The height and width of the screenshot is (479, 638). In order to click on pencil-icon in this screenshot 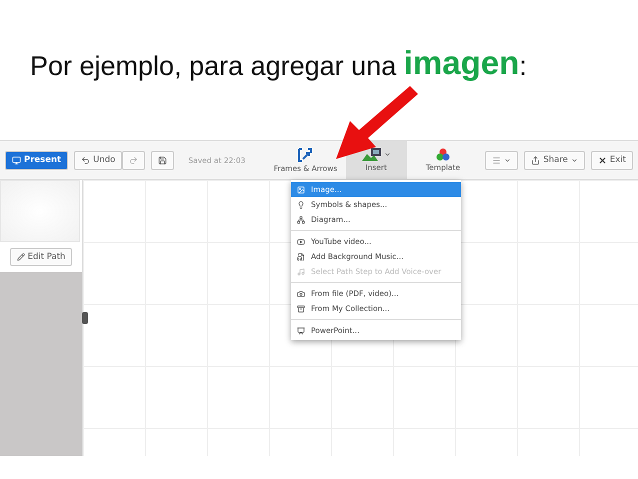, I will do `click(20, 257)`.